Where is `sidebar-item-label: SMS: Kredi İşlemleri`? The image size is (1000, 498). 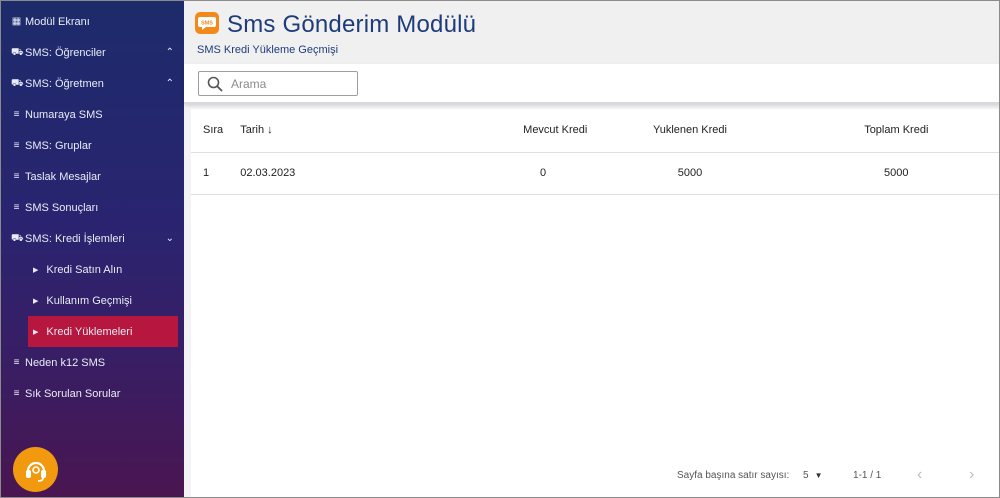
sidebar-item-label: SMS: Kredi İşlemleri is located at coordinates (75, 238).